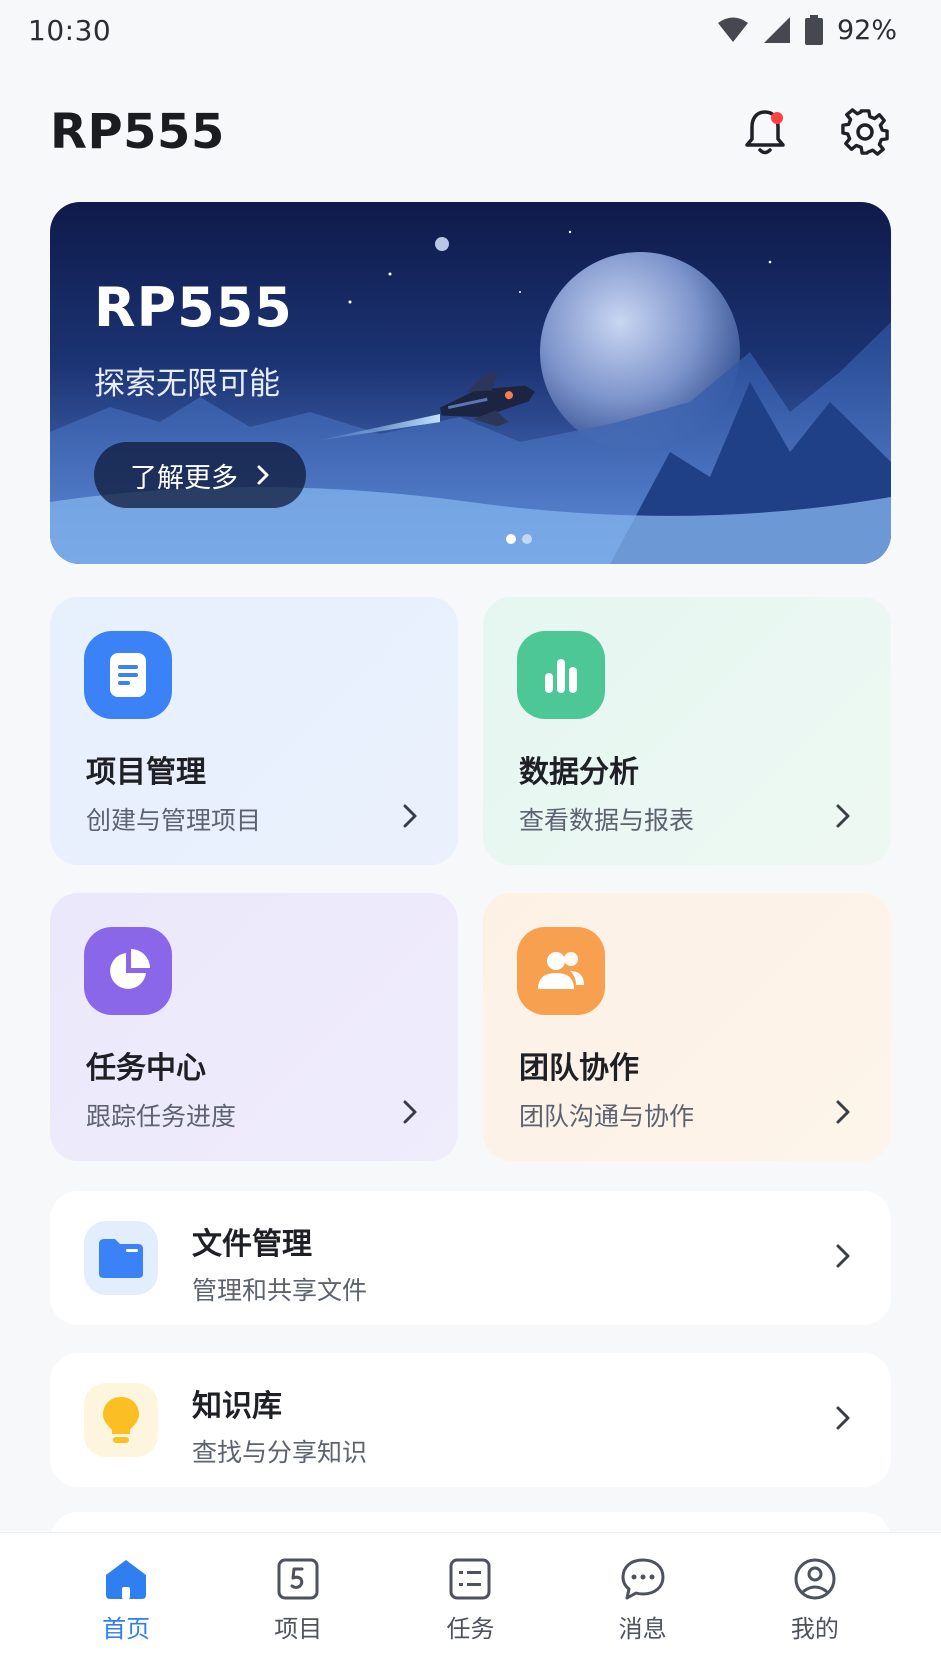  Describe the element at coordinates (607, 1116) in the screenshot. I see `card-subtitle: 团队沟通与协作` at that location.